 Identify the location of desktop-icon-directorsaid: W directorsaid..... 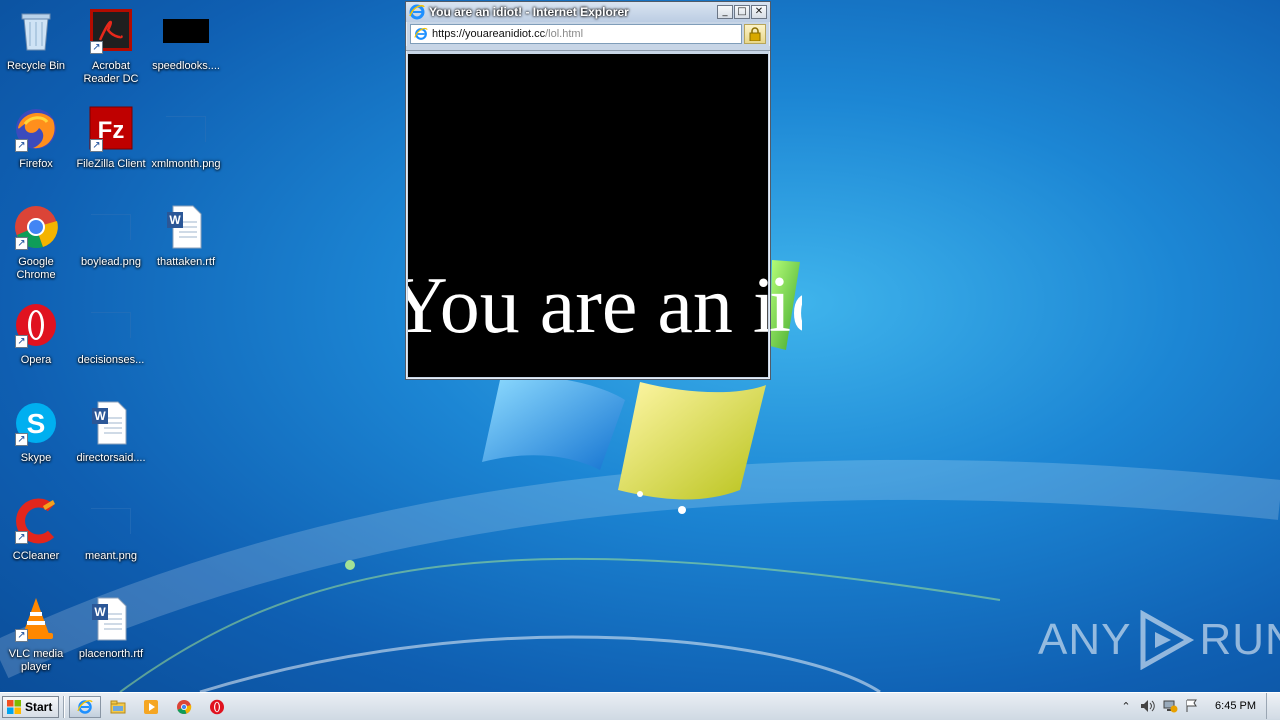
(111, 432).